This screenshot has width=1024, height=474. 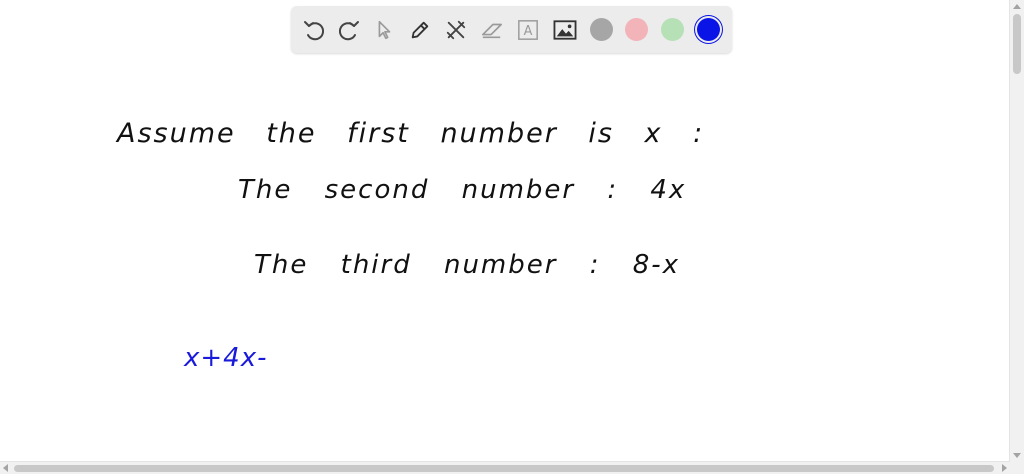 I want to click on vertical-scroll-thumb, so click(x=1017, y=44).